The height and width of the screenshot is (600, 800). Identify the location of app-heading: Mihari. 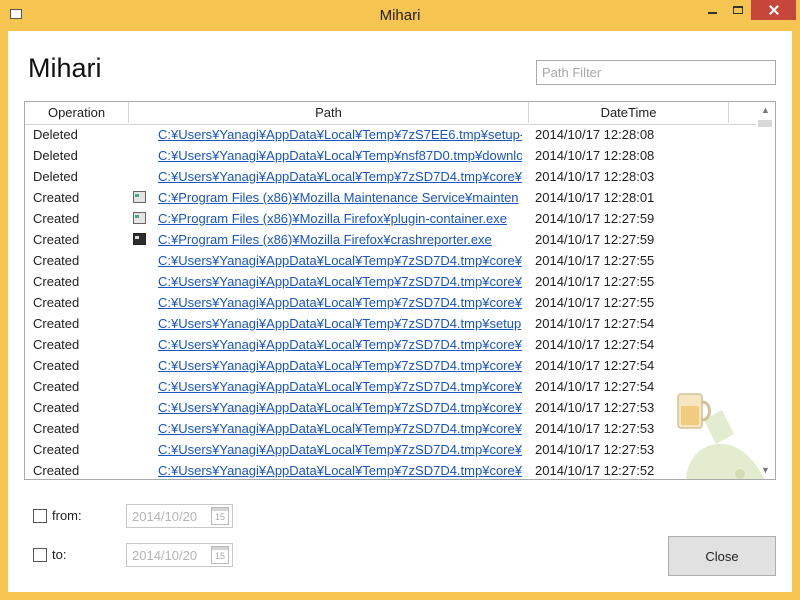
(65, 68).